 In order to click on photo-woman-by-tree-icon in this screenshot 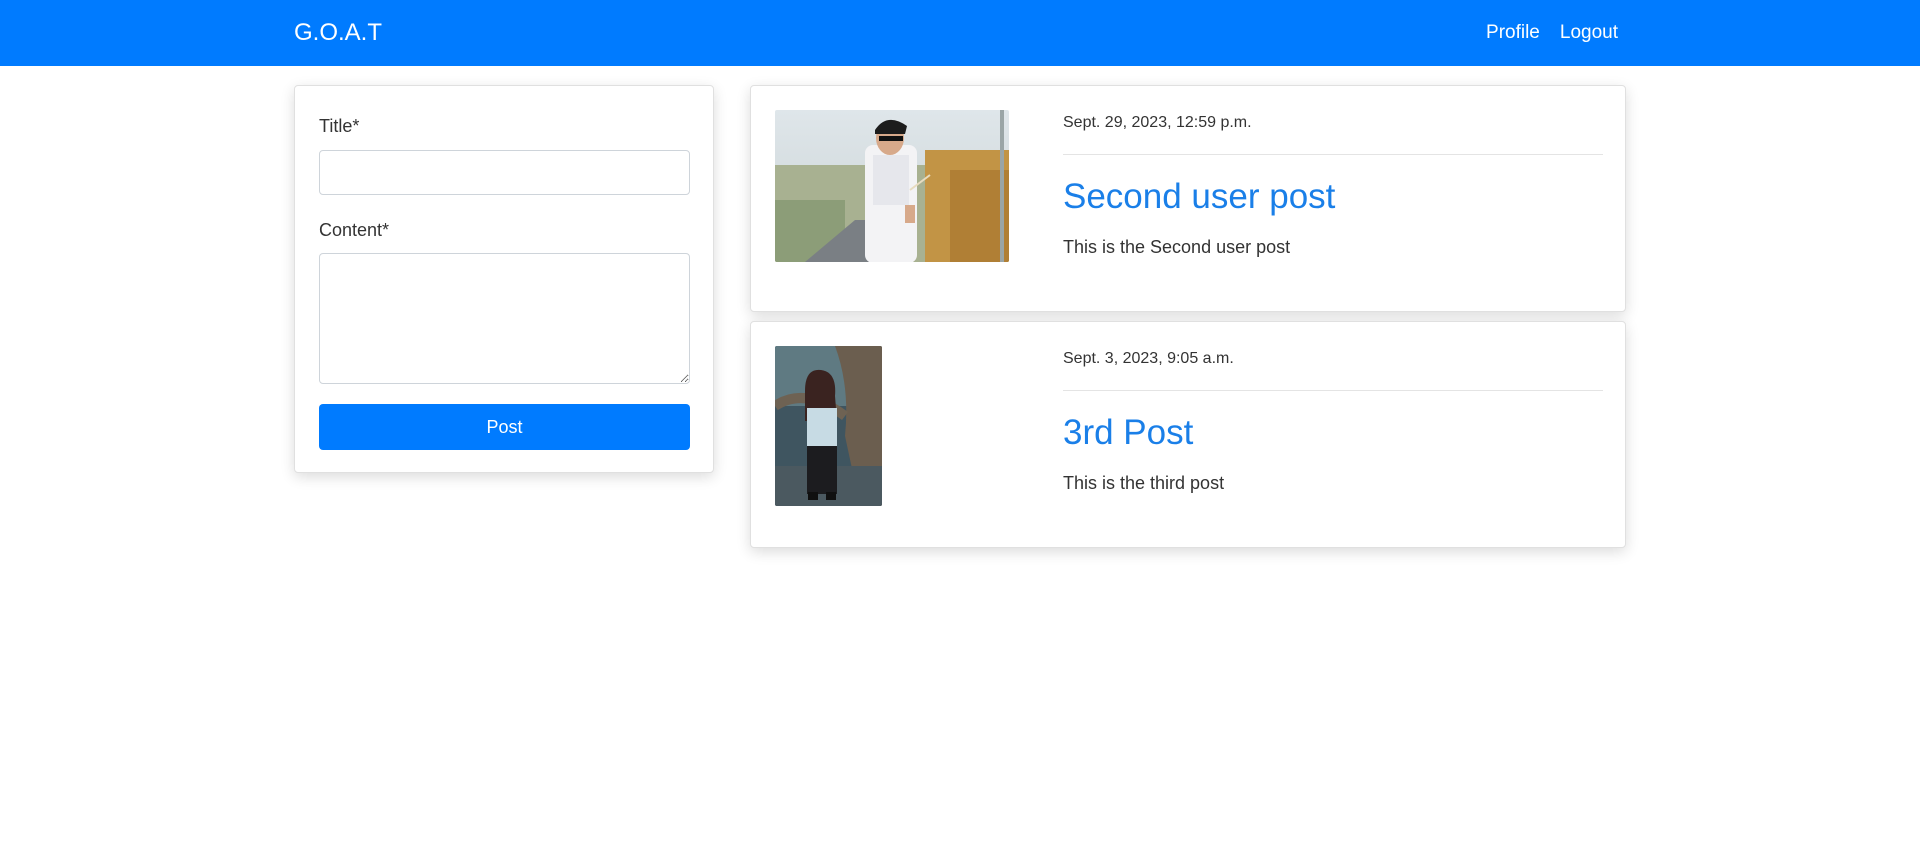, I will do `click(828, 426)`.